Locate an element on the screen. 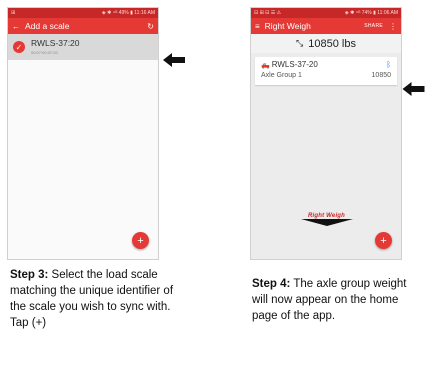 This screenshot has height=370, width=425. back-arrow-icon: ← is located at coordinates (16, 26).